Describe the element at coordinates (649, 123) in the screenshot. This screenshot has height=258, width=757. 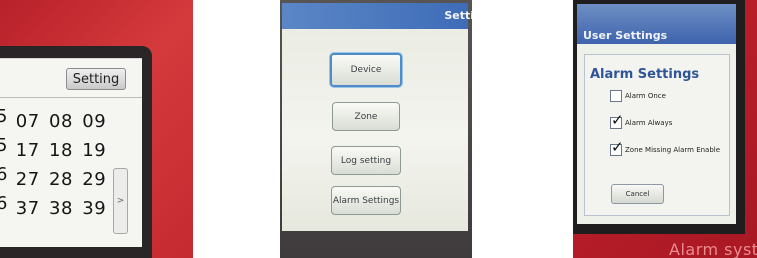
I see `option-label: Alarm Always` at that location.